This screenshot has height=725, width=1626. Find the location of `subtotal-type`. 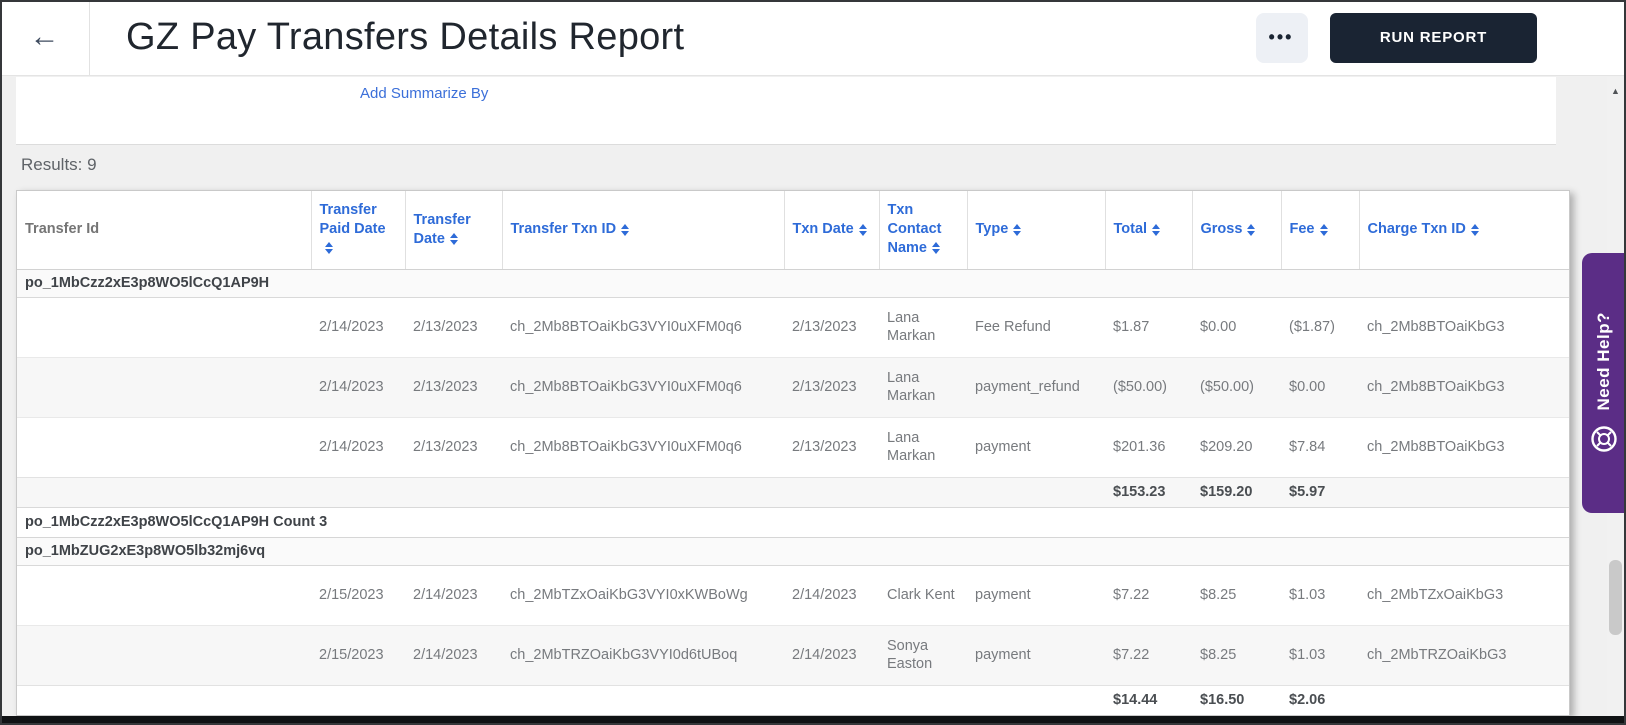

subtotal-type is located at coordinates (1036, 699).